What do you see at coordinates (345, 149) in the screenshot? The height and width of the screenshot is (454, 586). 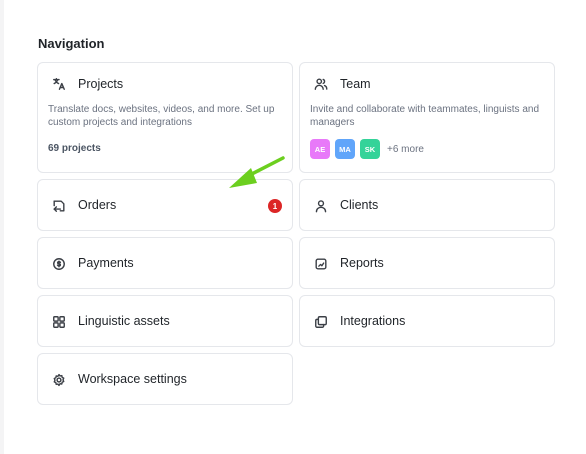 I see `avatar: MA` at bounding box center [345, 149].